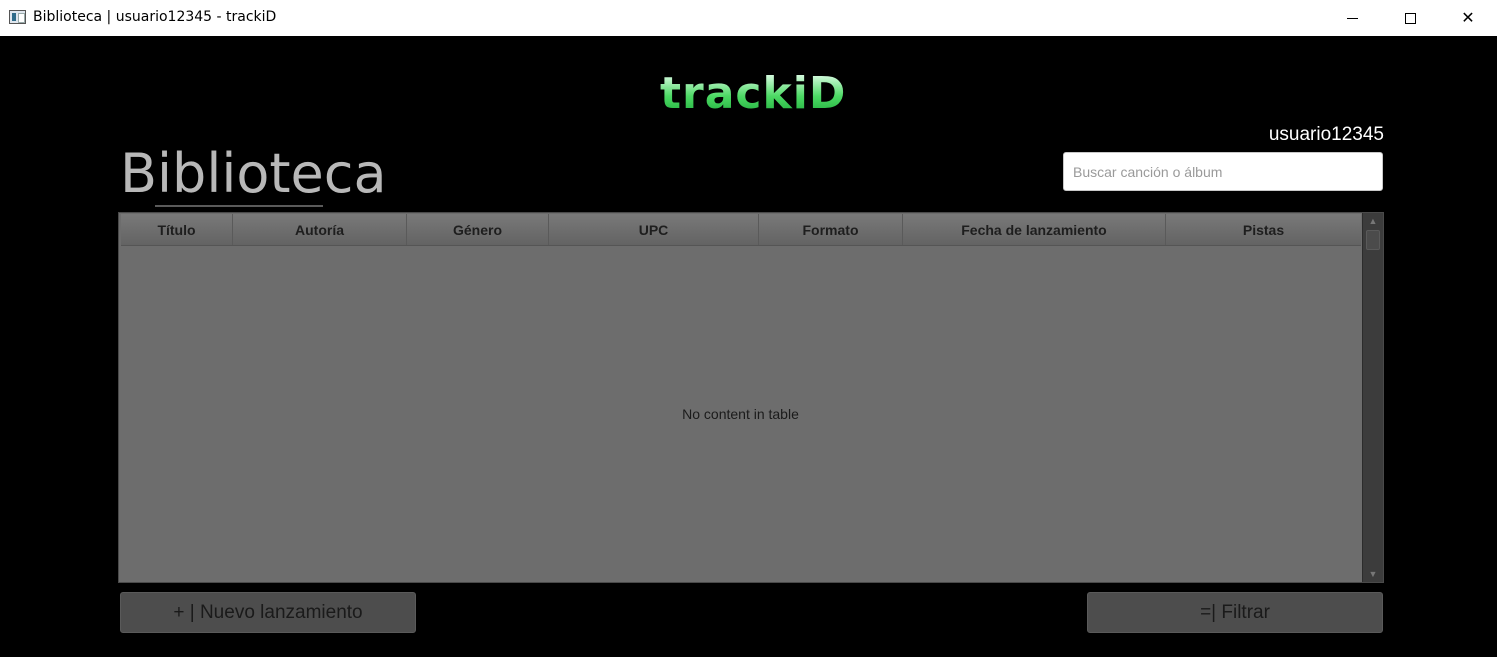 The width and height of the screenshot is (1497, 657). I want to click on filter-button: =| Filtrar, so click(1235, 612).